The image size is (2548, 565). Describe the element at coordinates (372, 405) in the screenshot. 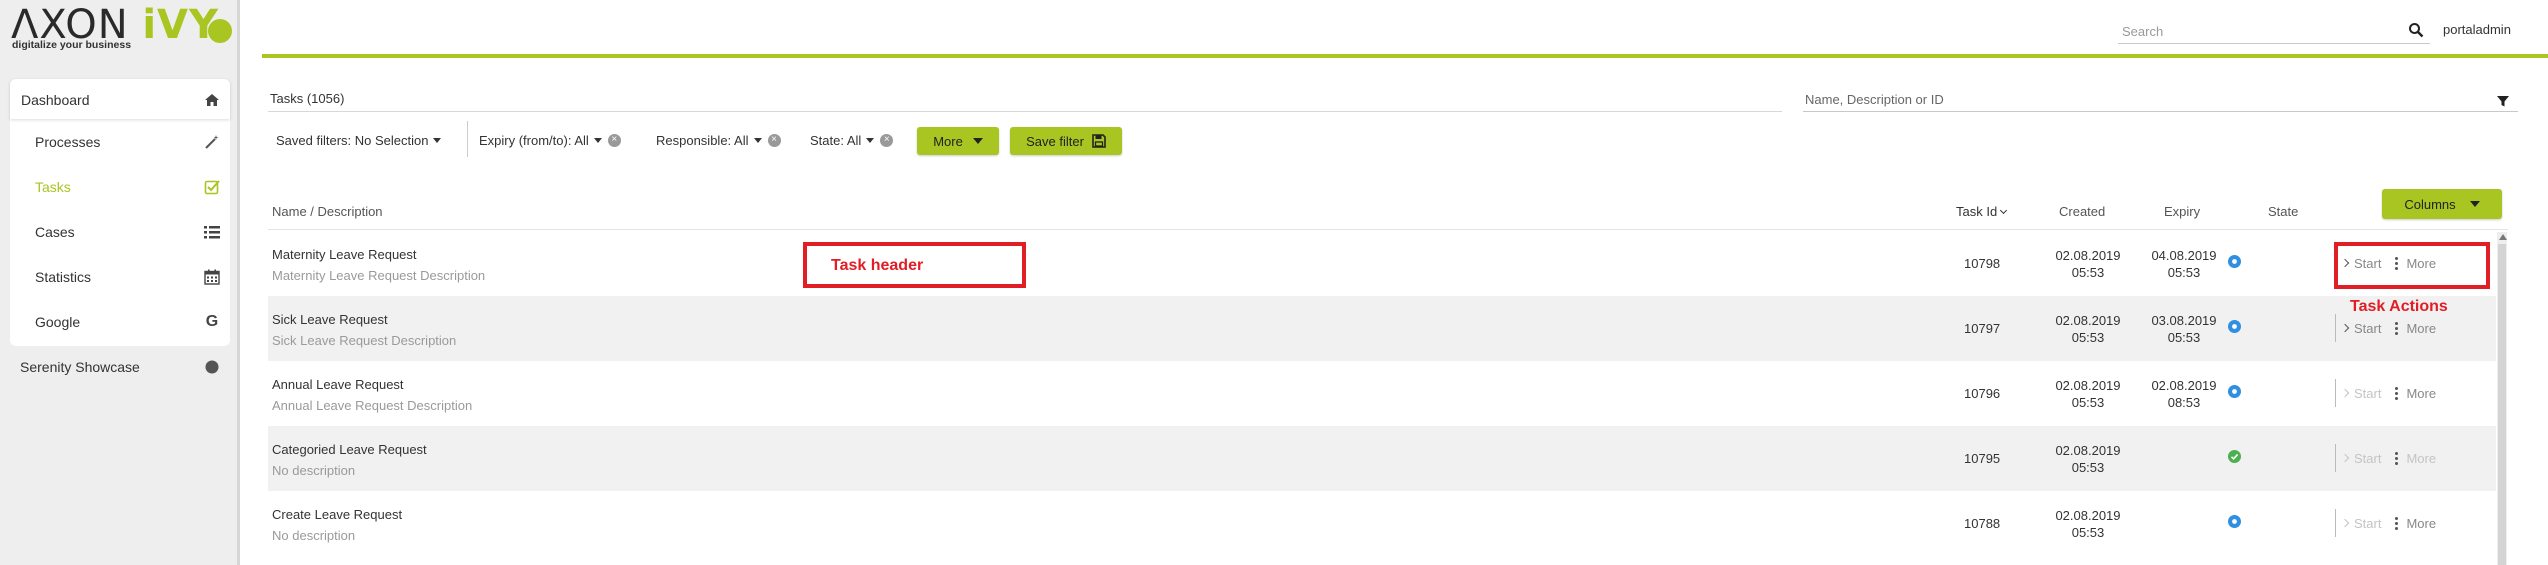

I see `task-description: Annual Leave Request Description` at that location.